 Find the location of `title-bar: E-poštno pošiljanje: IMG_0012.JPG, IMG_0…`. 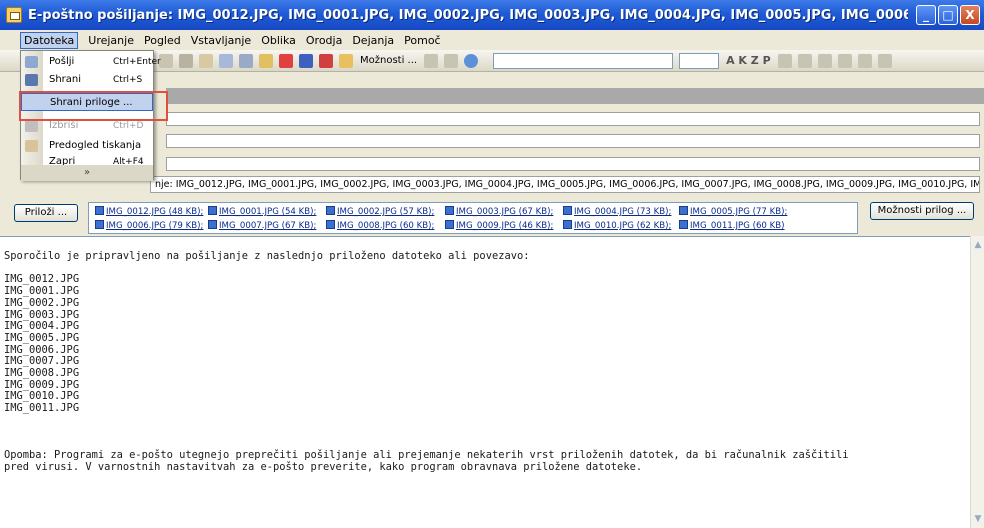

title-bar: E-poštno pošiljanje: IMG_0012.JPG, IMG_0… is located at coordinates (492, 15).